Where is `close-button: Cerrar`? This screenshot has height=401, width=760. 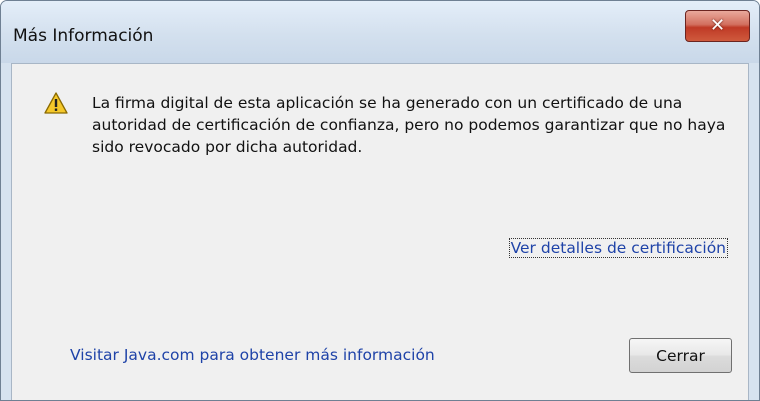
close-button: Cerrar is located at coordinates (680, 355).